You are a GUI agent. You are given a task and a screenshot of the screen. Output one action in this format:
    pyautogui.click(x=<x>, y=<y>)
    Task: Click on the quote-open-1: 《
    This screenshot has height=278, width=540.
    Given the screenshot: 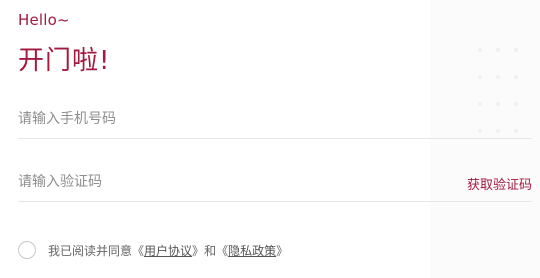 What is the action you would take?
    pyautogui.click(x=138, y=250)
    